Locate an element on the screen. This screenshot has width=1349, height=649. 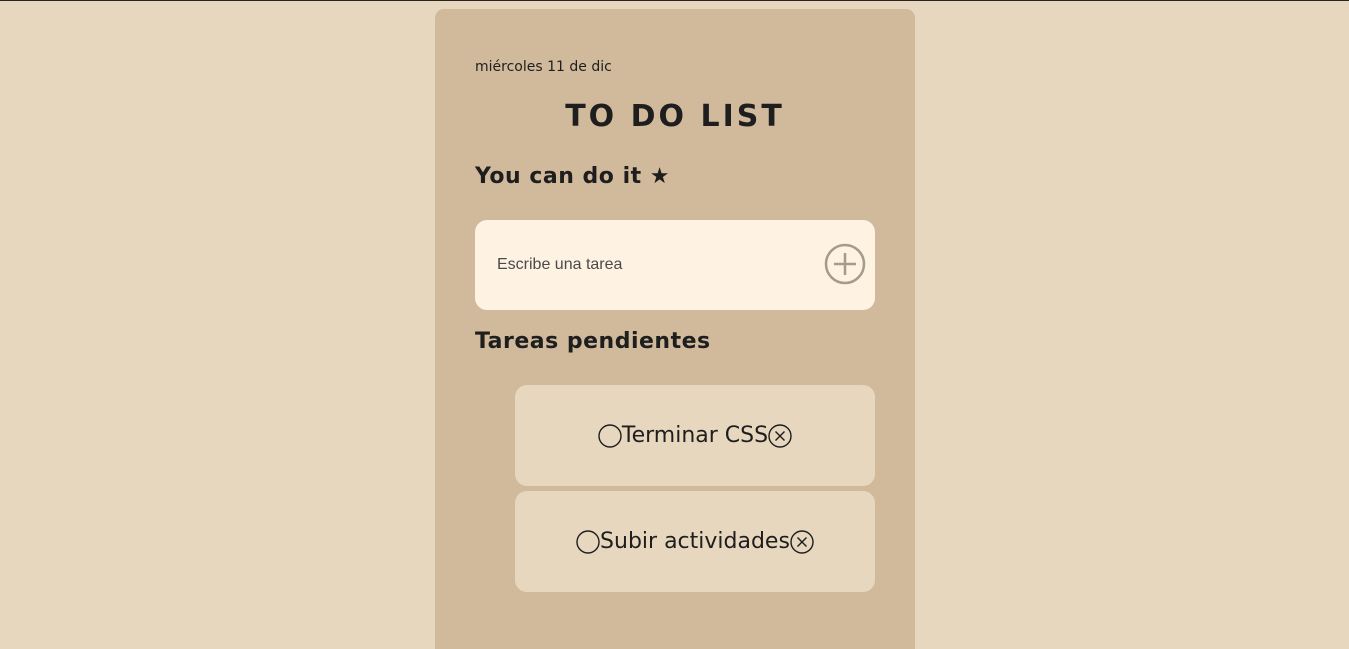
task-item: Subir actividades is located at coordinates (695, 541).